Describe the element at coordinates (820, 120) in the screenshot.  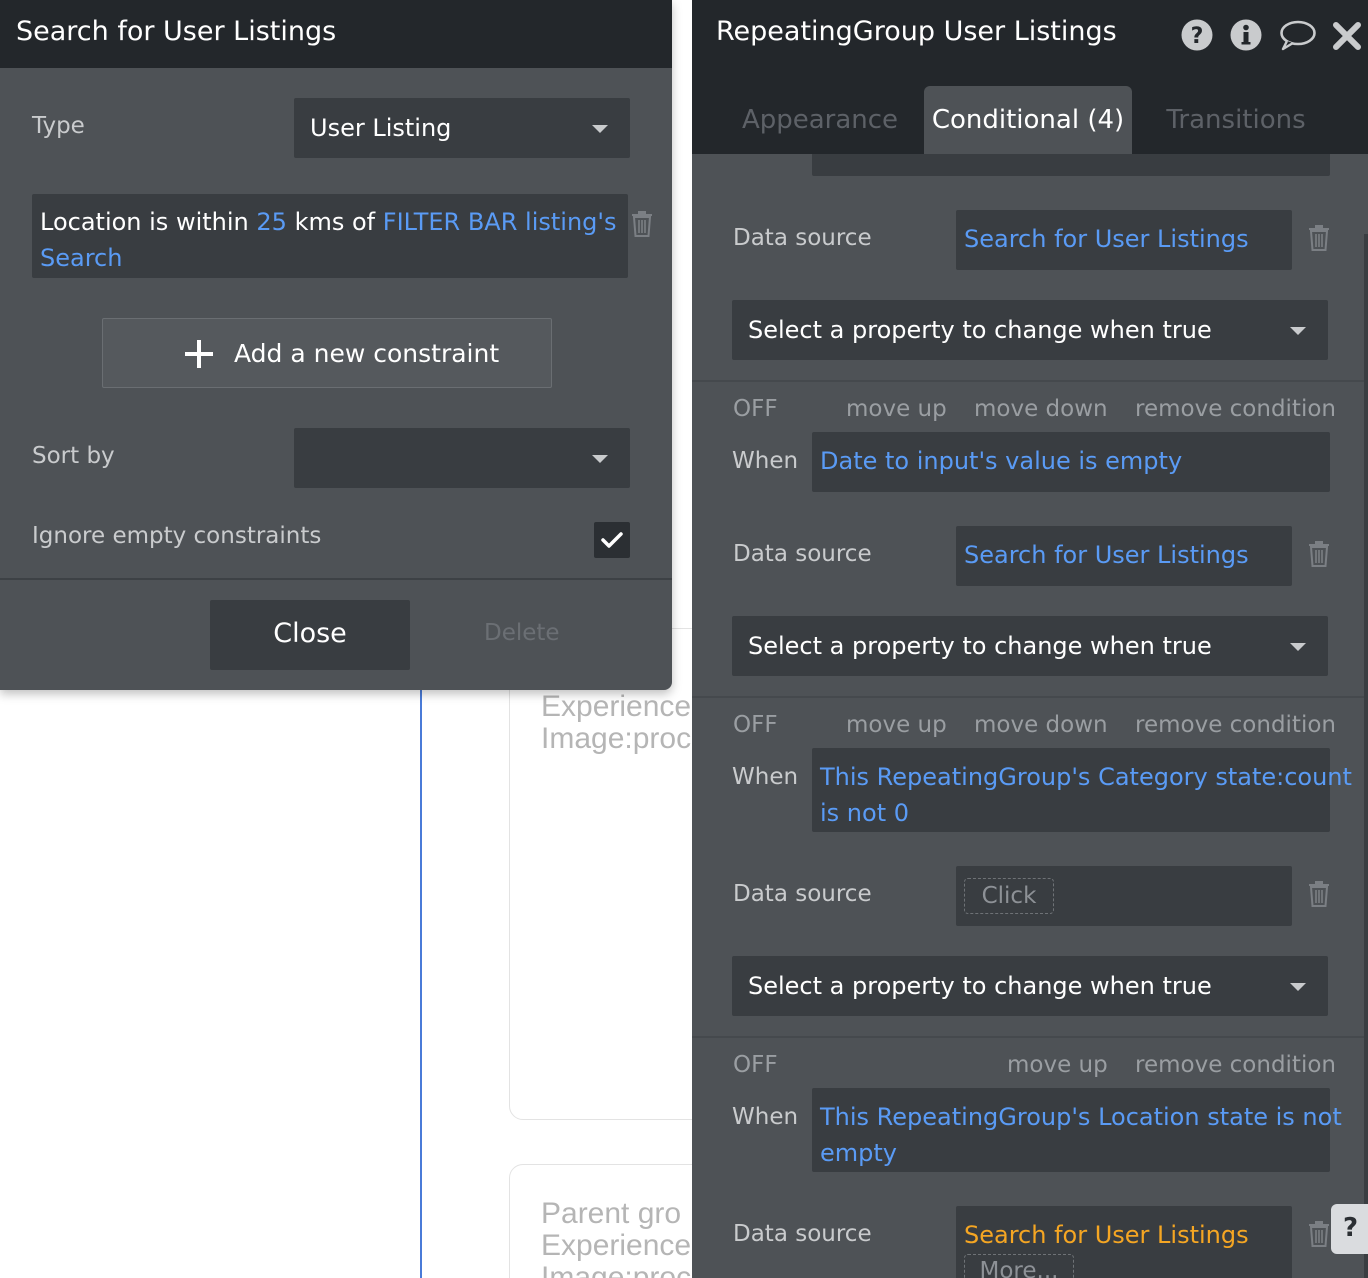
I see `tab-appearance: Appearance` at that location.